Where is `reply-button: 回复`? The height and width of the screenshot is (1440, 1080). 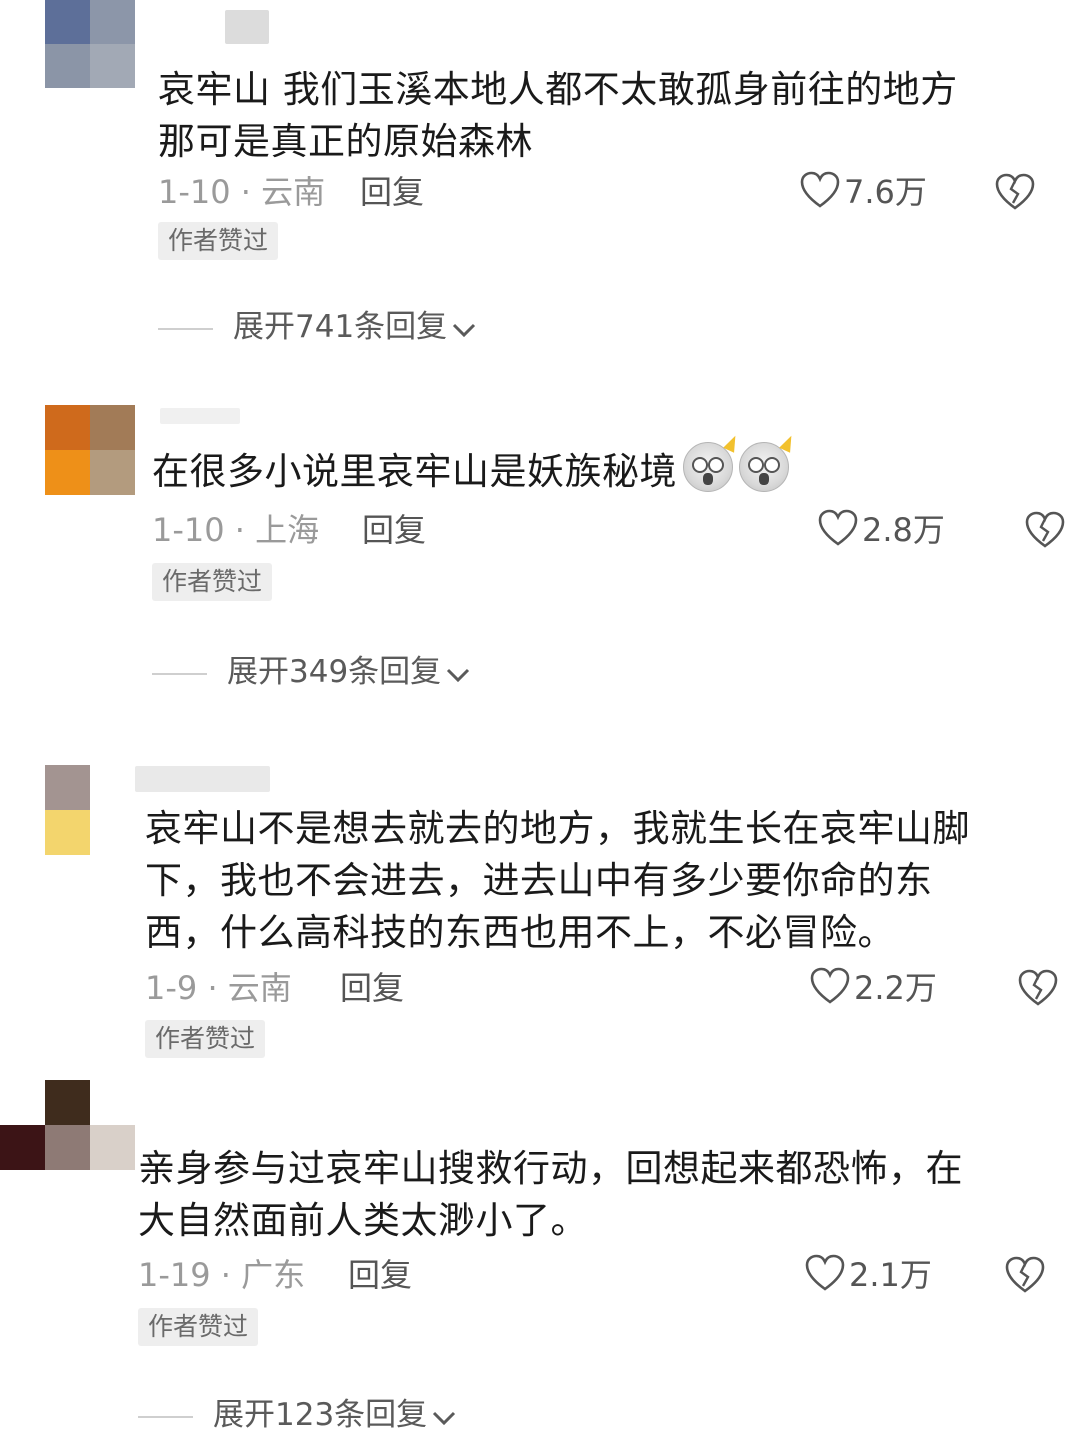 reply-button: 回复 is located at coordinates (380, 1275).